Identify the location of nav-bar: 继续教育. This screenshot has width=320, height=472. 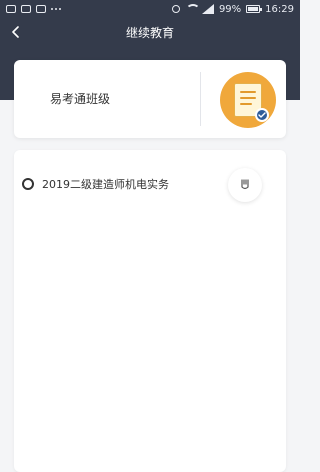
(150, 32).